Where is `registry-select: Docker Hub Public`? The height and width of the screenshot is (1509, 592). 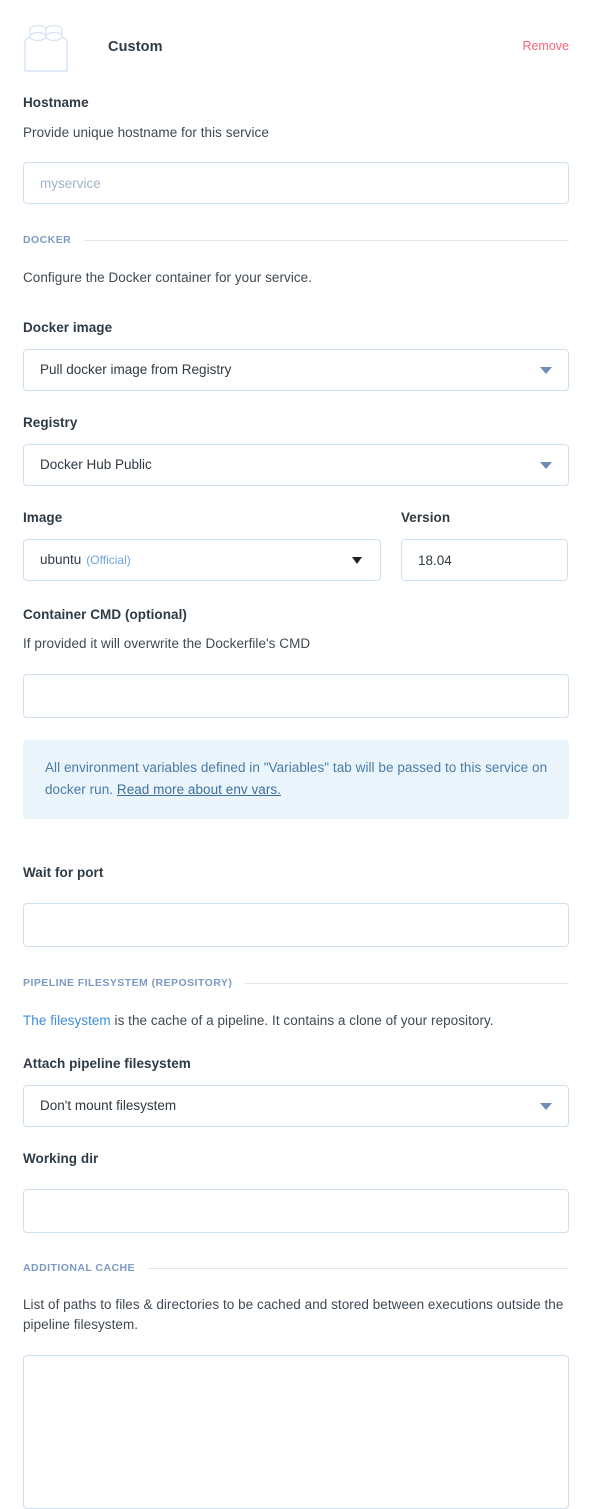 registry-select: Docker Hub Public is located at coordinates (296, 465).